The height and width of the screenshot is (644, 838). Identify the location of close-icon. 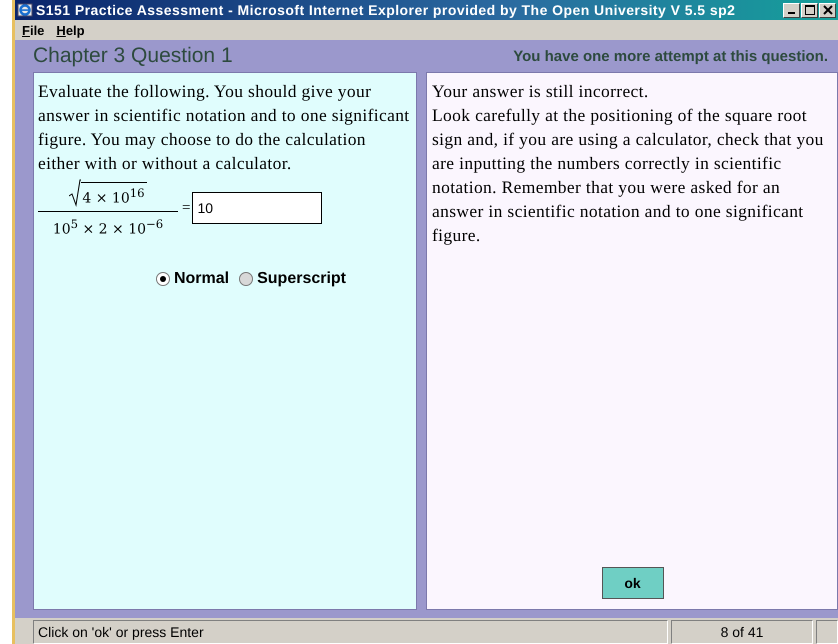
(827, 10).